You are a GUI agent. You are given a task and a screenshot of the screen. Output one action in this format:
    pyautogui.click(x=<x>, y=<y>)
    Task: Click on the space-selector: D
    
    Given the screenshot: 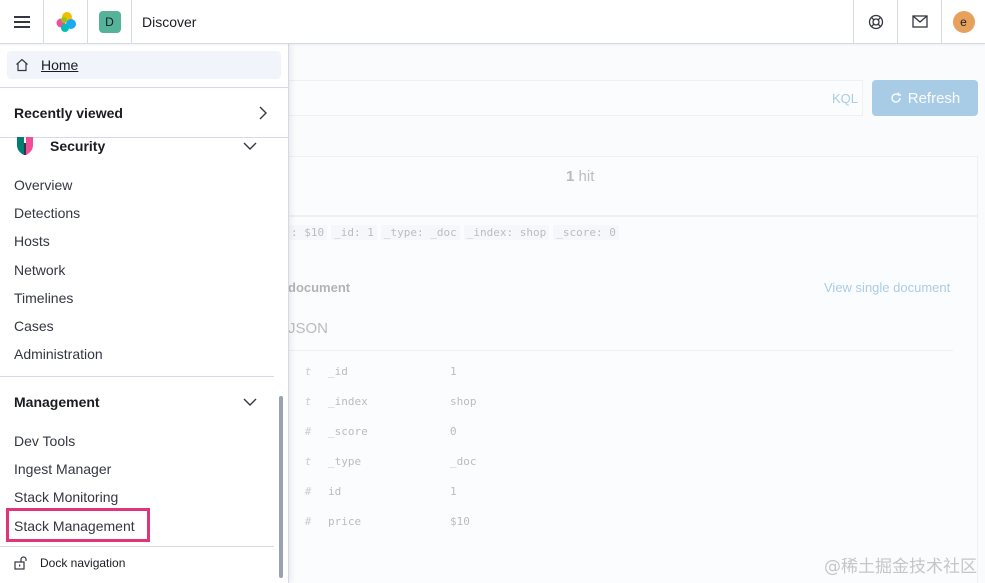 What is the action you would take?
    pyautogui.click(x=110, y=22)
    